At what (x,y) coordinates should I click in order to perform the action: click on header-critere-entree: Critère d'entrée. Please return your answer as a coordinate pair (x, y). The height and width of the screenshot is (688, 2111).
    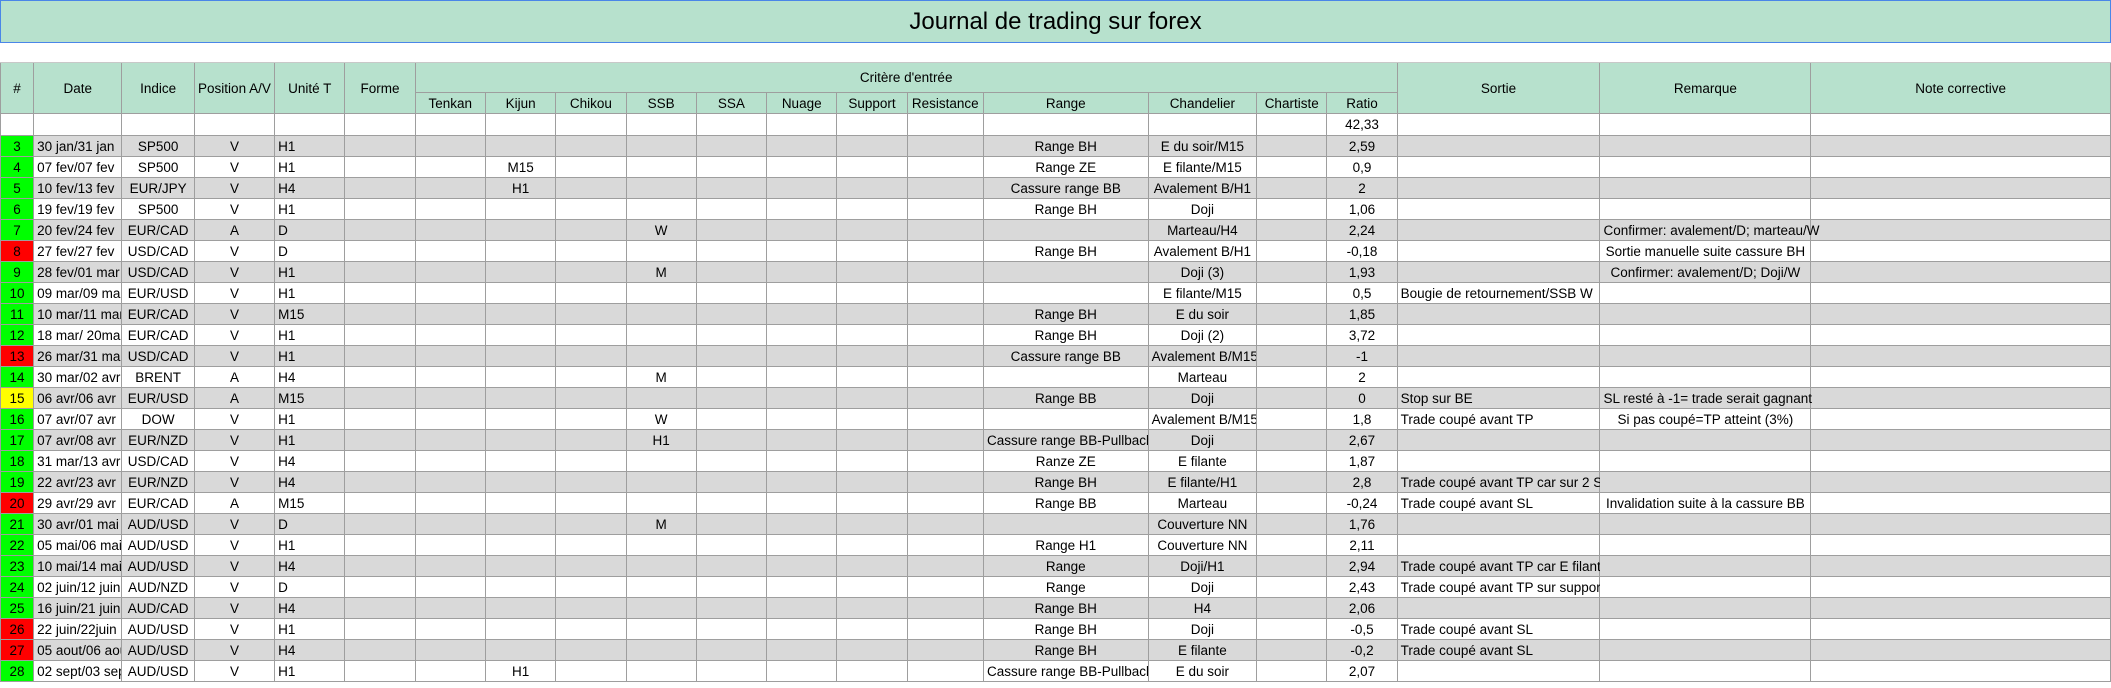
    Looking at the image, I should click on (906, 77).